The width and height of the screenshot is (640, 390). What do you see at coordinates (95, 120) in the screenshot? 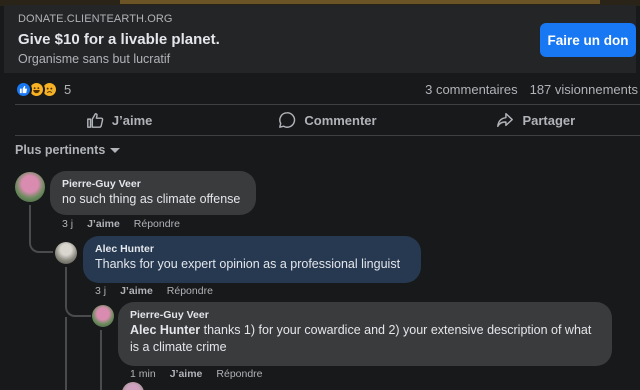
I see `thumbs-up-icon` at bounding box center [95, 120].